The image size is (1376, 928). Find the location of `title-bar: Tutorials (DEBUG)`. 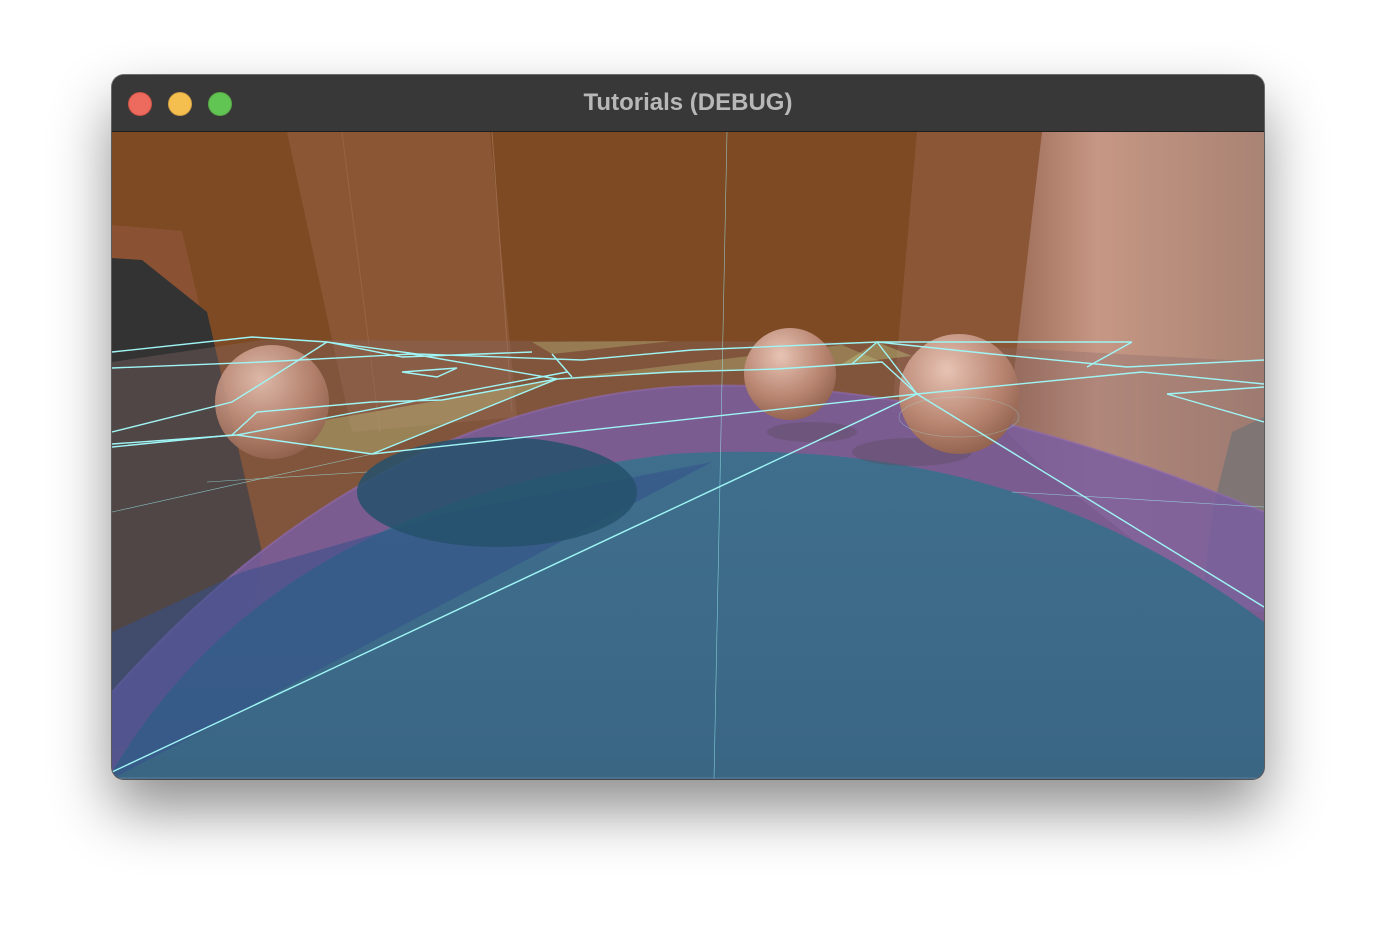

title-bar: Tutorials (DEBUG) is located at coordinates (688, 103).